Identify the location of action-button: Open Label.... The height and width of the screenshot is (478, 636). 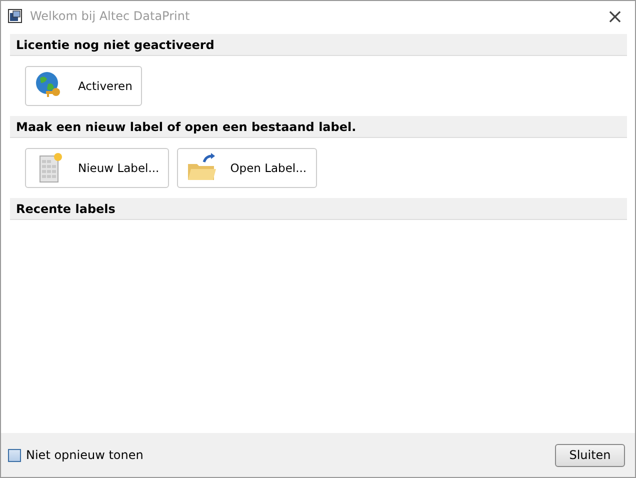
(247, 168).